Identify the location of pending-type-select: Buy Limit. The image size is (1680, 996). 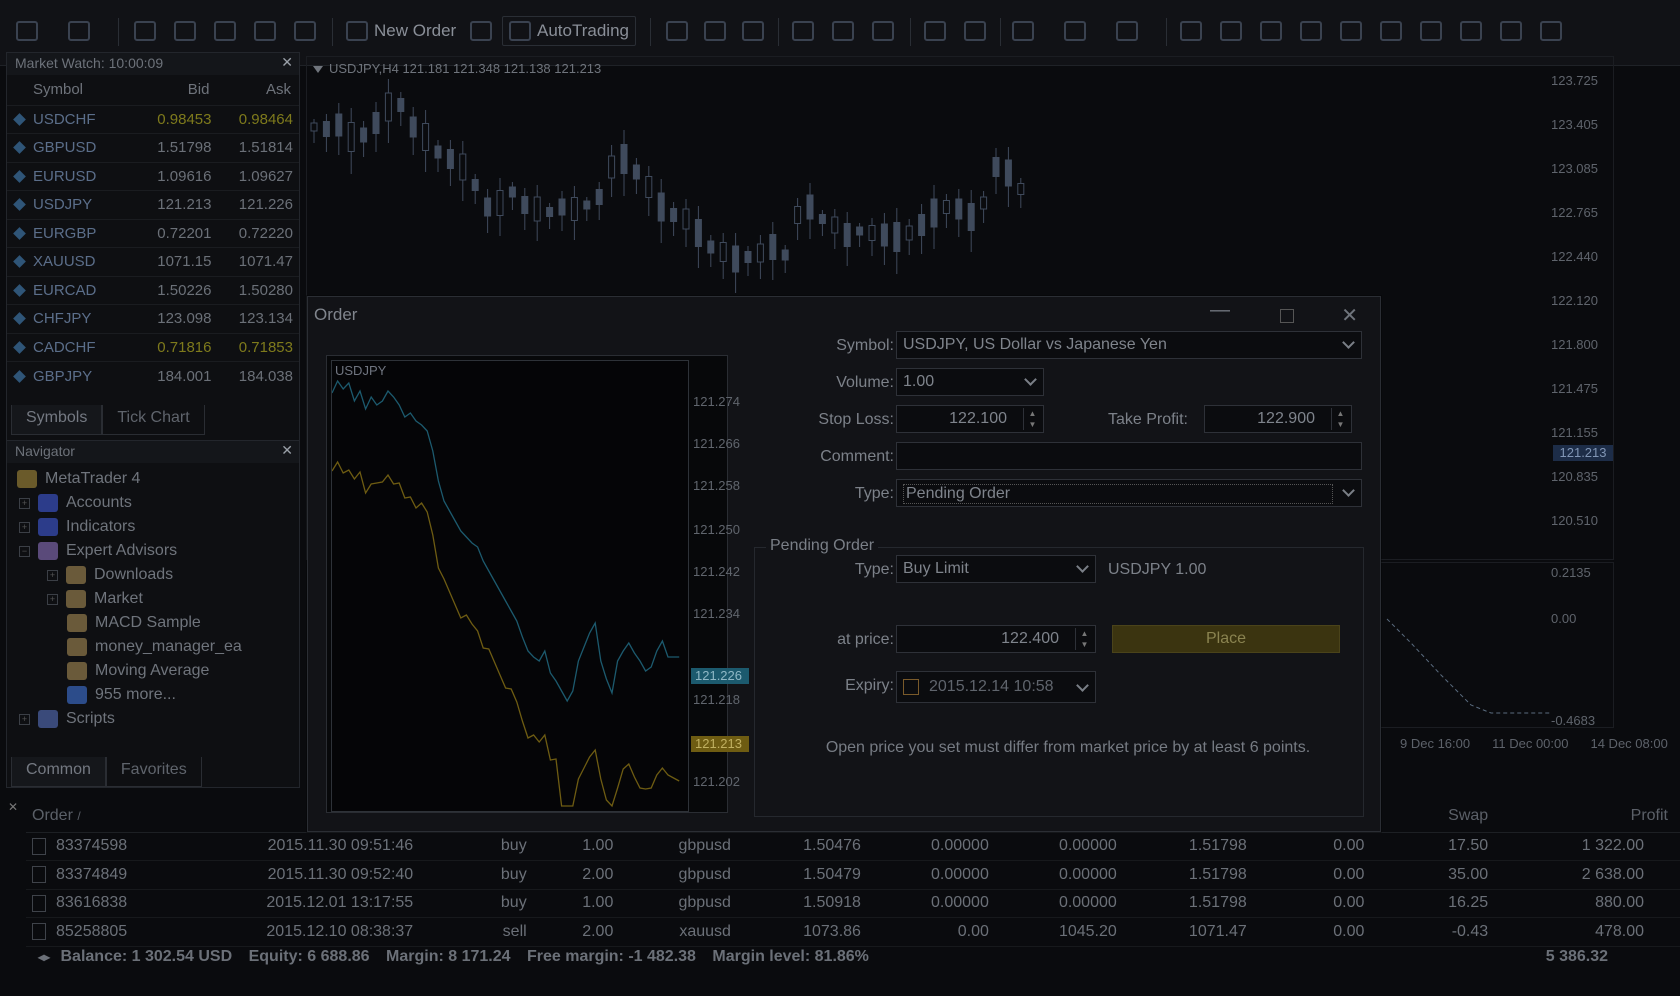
(996, 569).